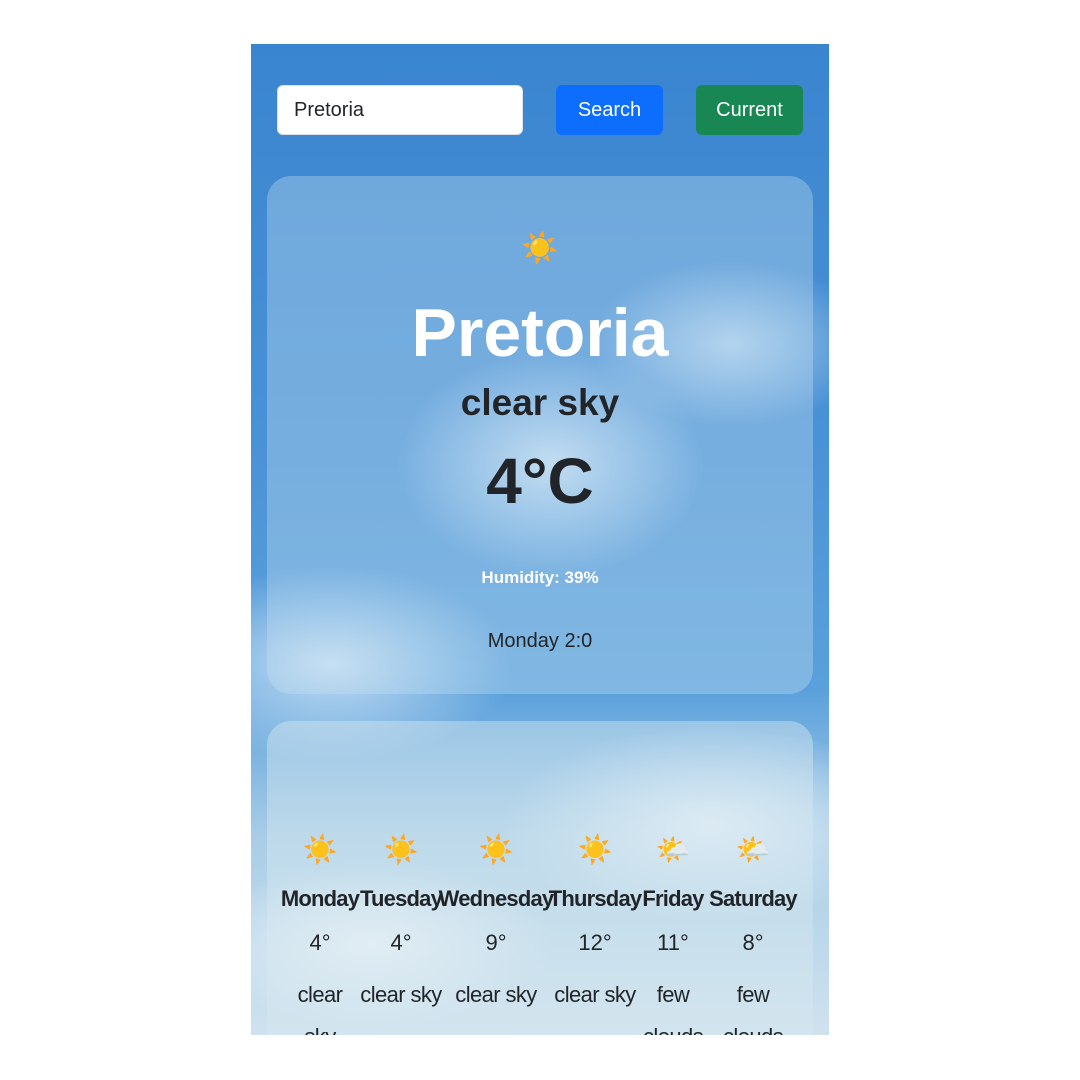 The image size is (1080, 1080). What do you see at coordinates (496, 942) in the screenshot?
I see `forecast-temp: 9°` at bounding box center [496, 942].